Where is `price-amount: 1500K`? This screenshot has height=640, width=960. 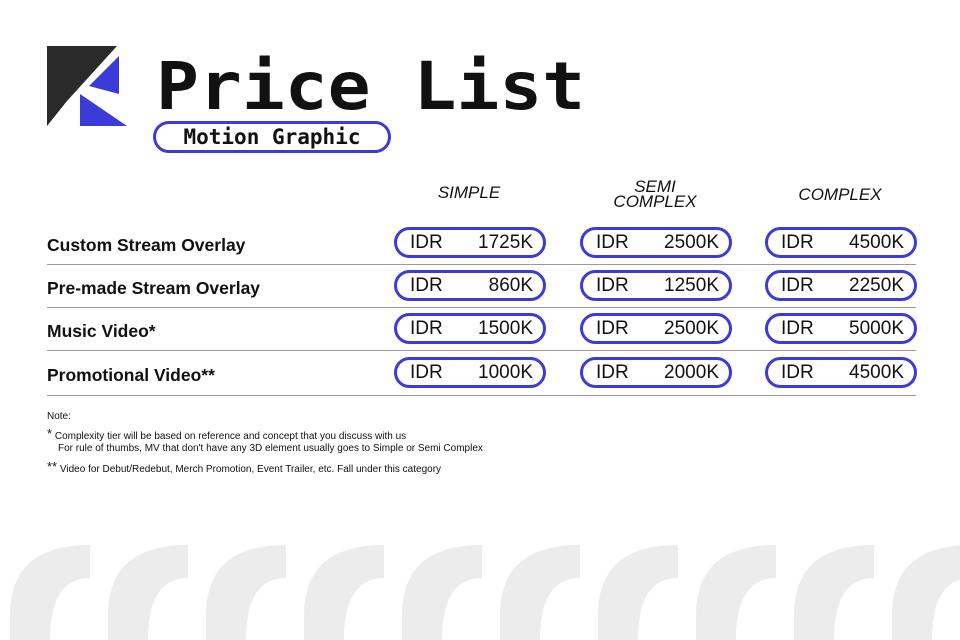 price-amount: 1500K is located at coordinates (505, 328).